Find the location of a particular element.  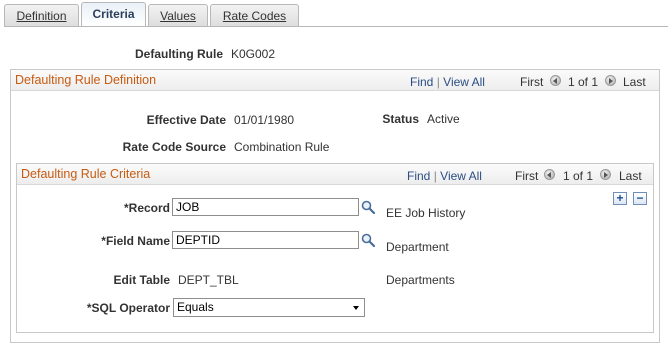

field-name-label: *Field Name is located at coordinates (135, 241).